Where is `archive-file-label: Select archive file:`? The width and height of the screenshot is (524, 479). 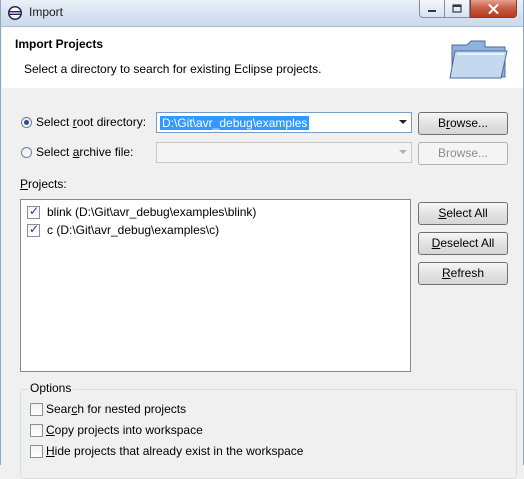
archive-file-label: Select archive file: is located at coordinates (84, 152).